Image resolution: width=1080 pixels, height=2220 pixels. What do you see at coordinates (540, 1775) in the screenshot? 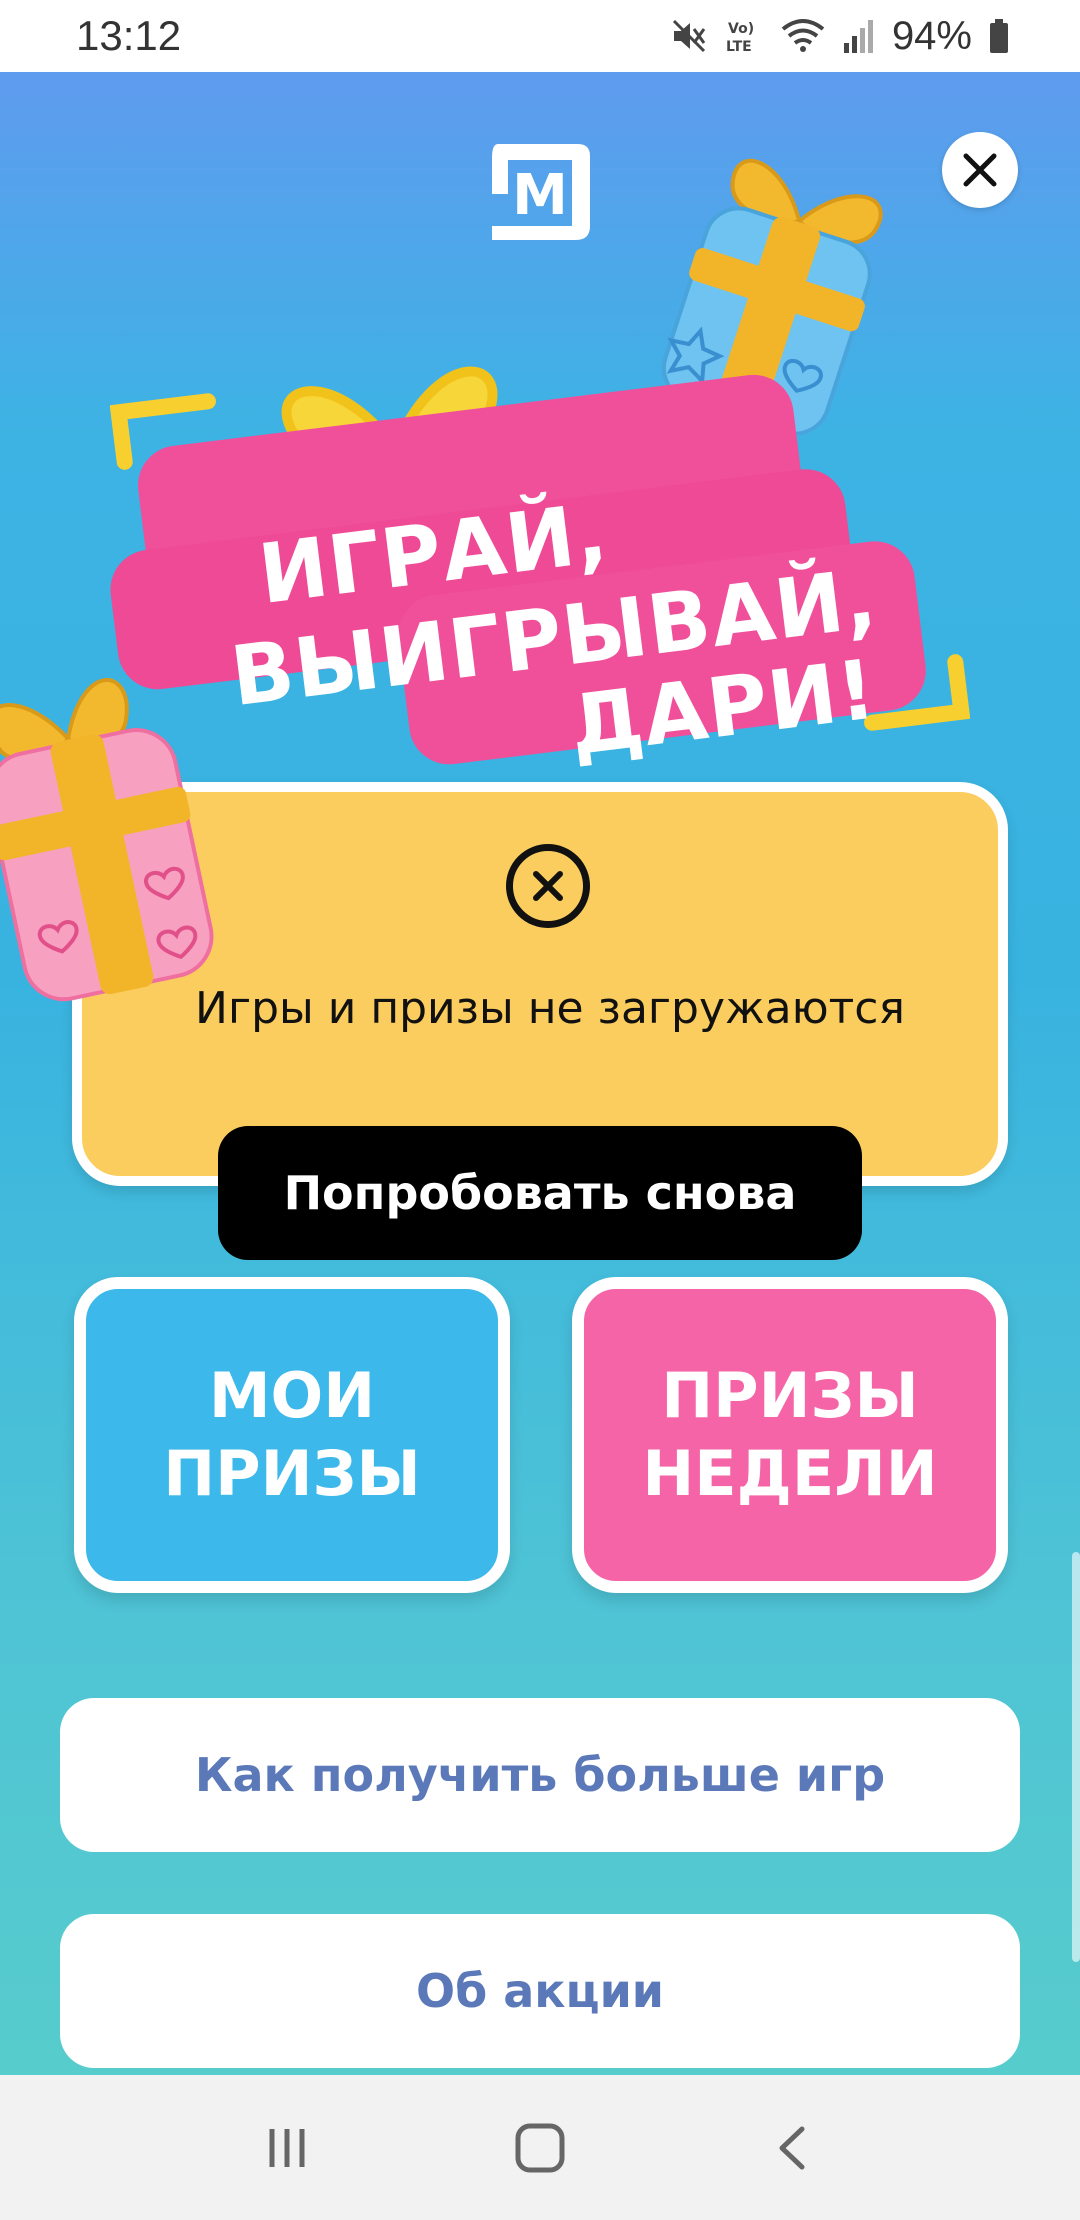
I see `more-games-button: Как получить больше игр` at bounding box center [540, 1775].